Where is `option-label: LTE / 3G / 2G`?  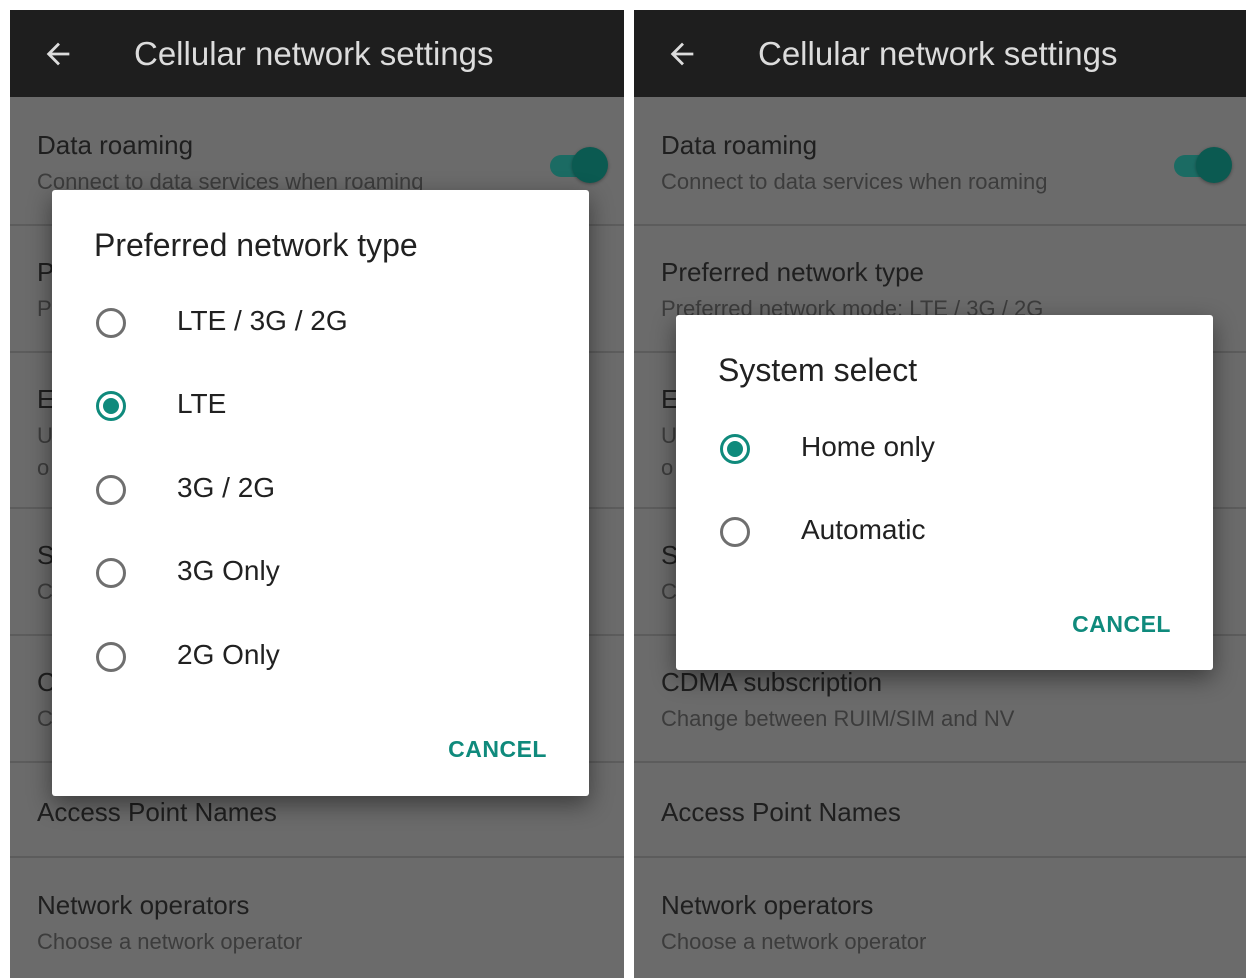
option-label: LTE / 3G / 2G is located at coordinates (262, 320).